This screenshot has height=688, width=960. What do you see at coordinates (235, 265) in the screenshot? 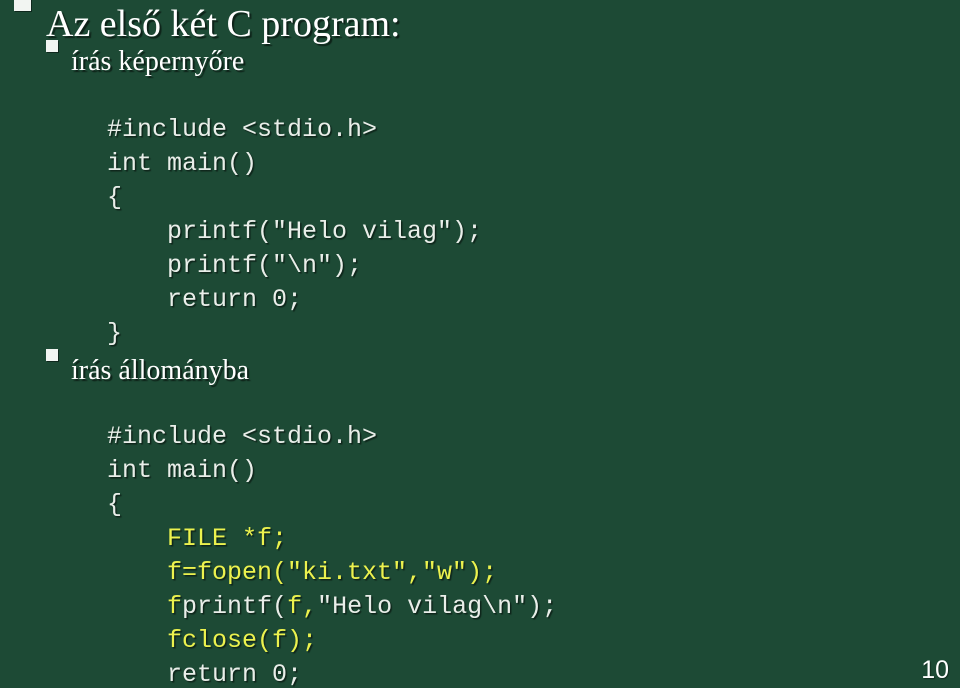
I see `code-token: printf("\n");` at bounding box center [235, 265].